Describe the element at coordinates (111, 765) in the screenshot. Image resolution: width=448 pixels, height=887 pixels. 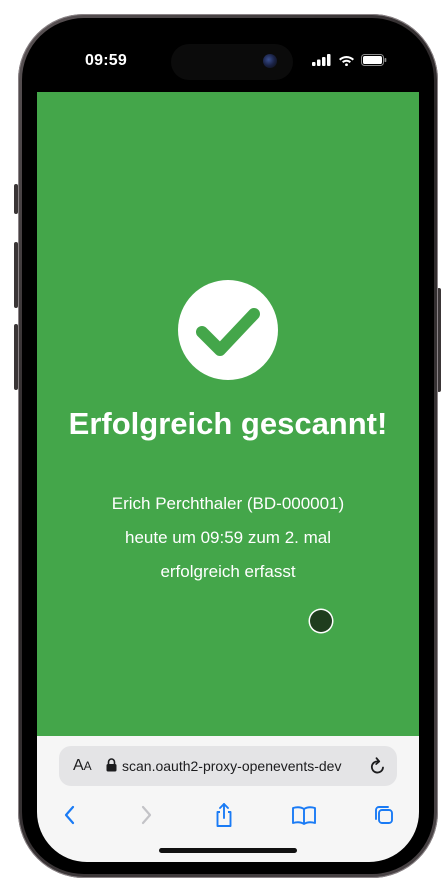
I see `lock-icon` at that location.